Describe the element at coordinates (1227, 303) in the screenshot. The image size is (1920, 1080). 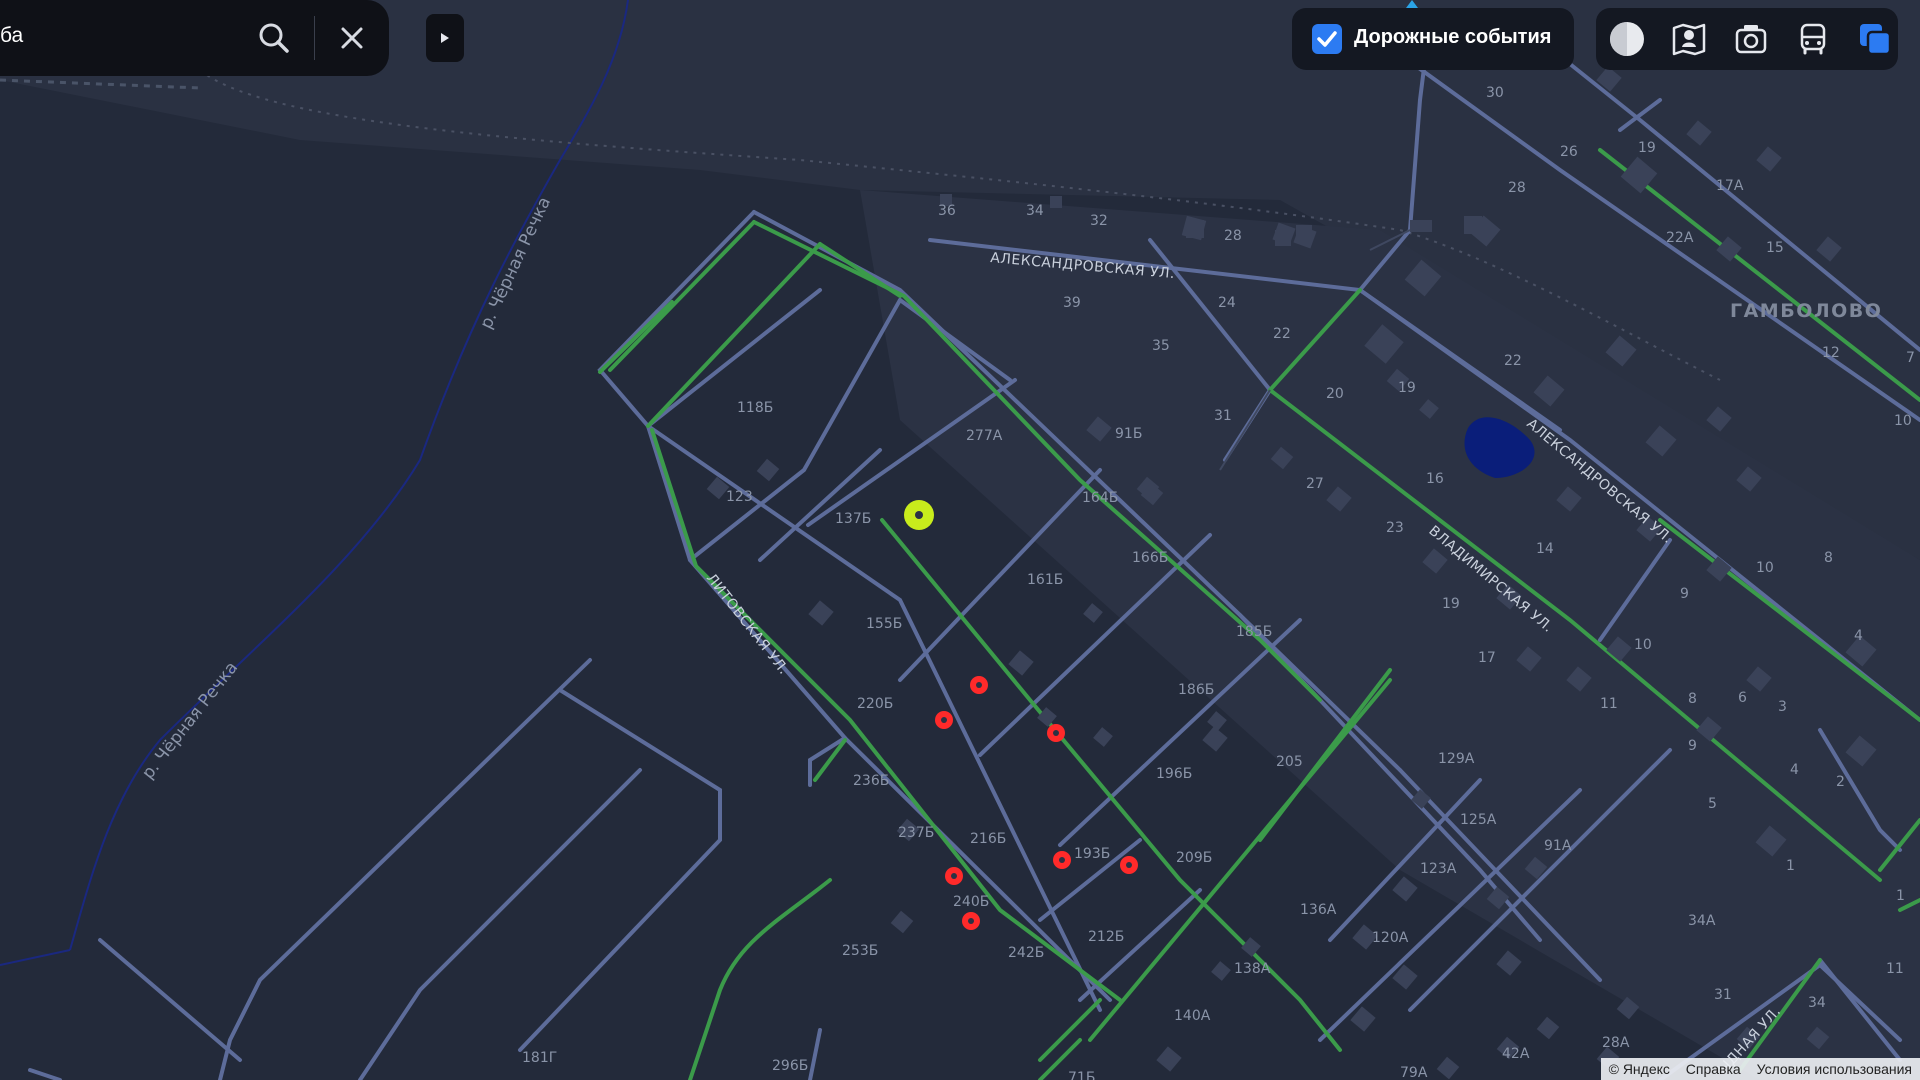
I see `house-number: 24` at that location.